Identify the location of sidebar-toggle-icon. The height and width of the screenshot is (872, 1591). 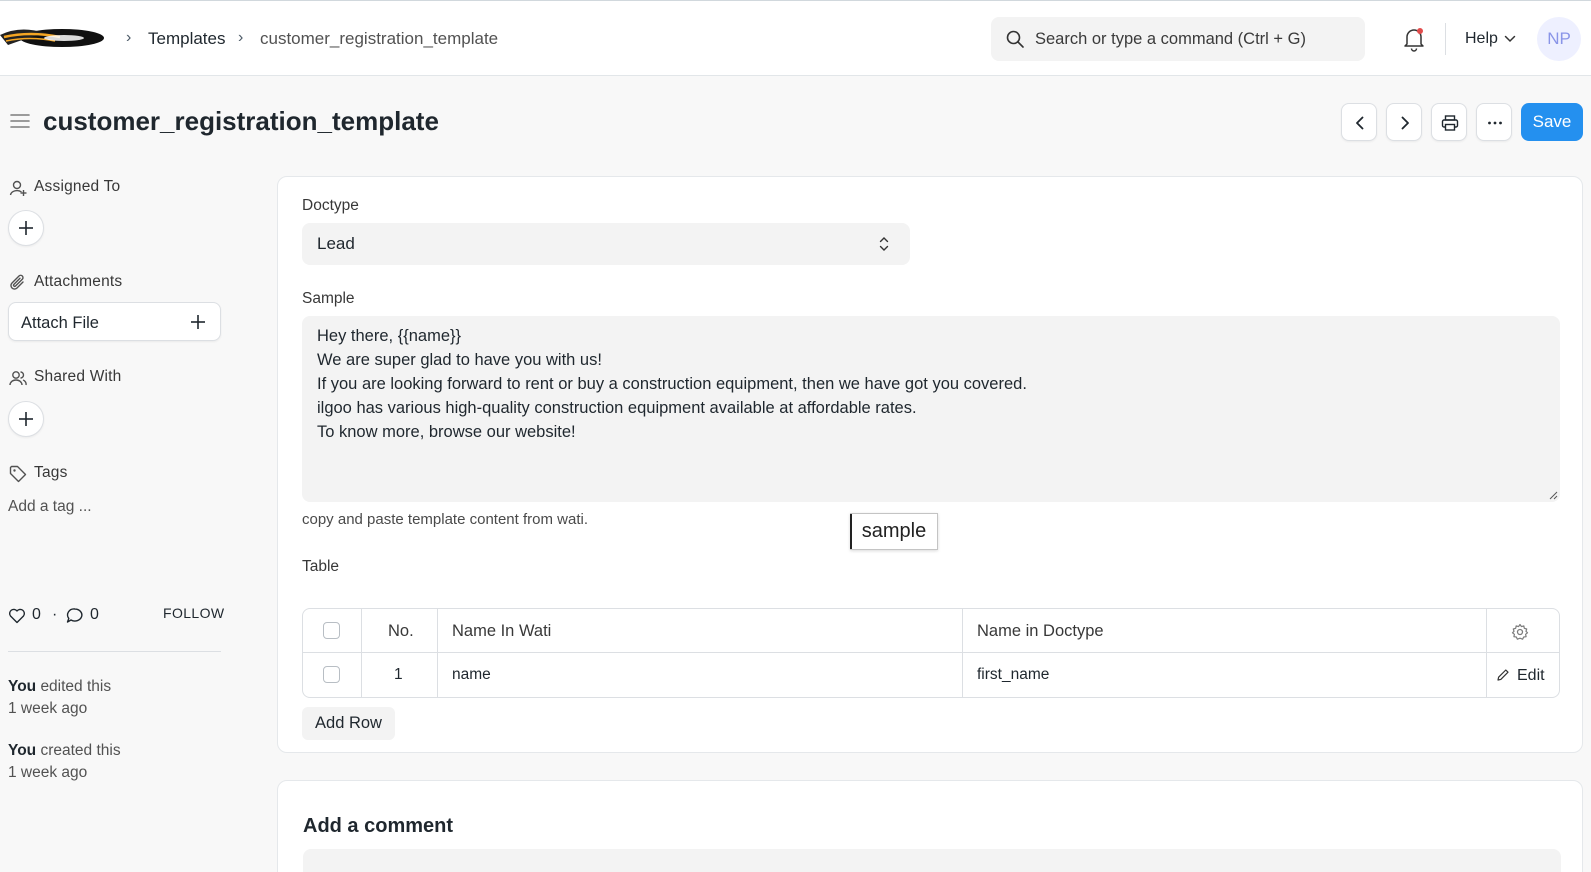
(20, 121).